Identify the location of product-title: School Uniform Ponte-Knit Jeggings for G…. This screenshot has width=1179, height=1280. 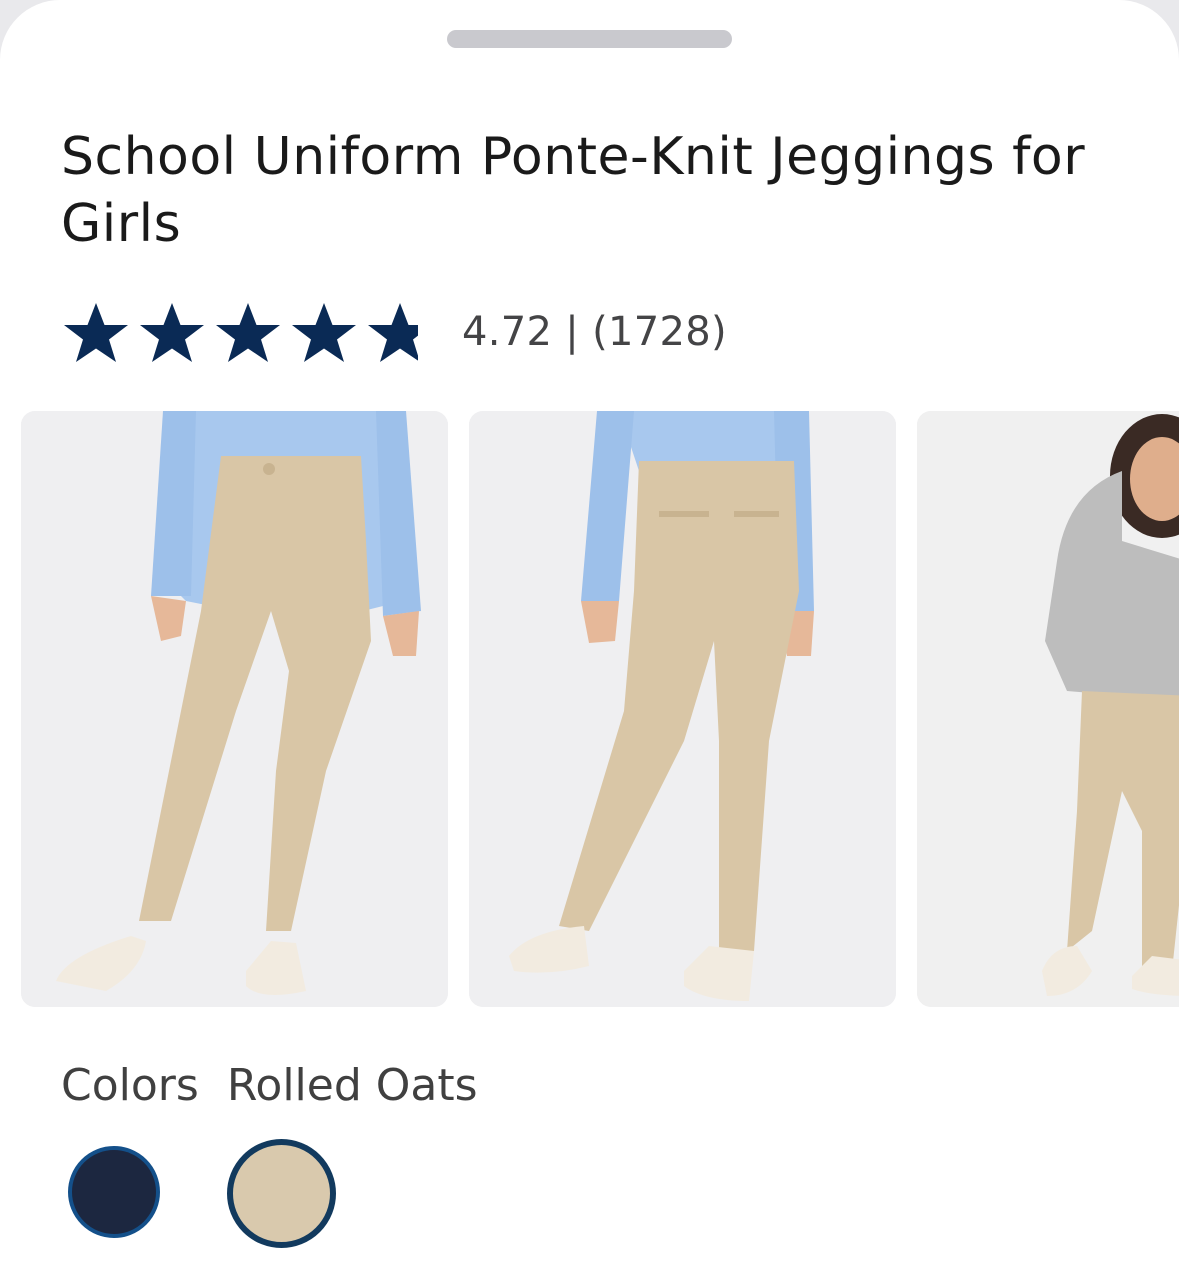
(573, 190).